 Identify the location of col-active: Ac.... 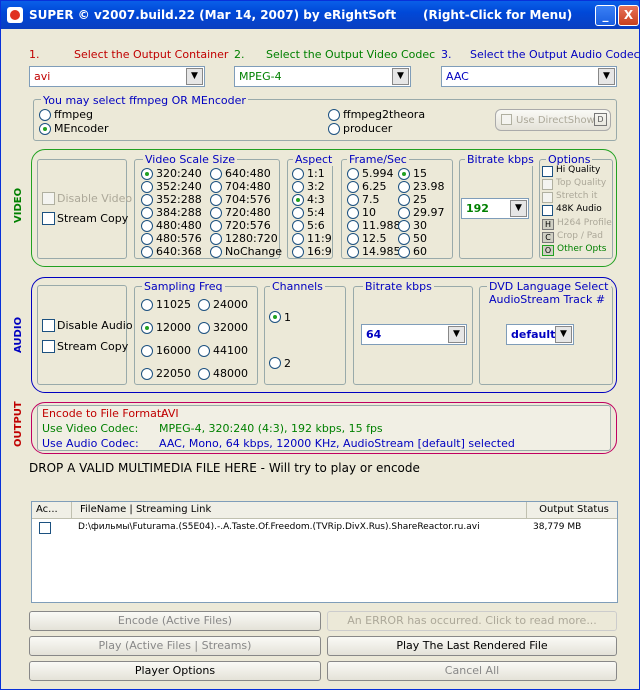
(52, 510).